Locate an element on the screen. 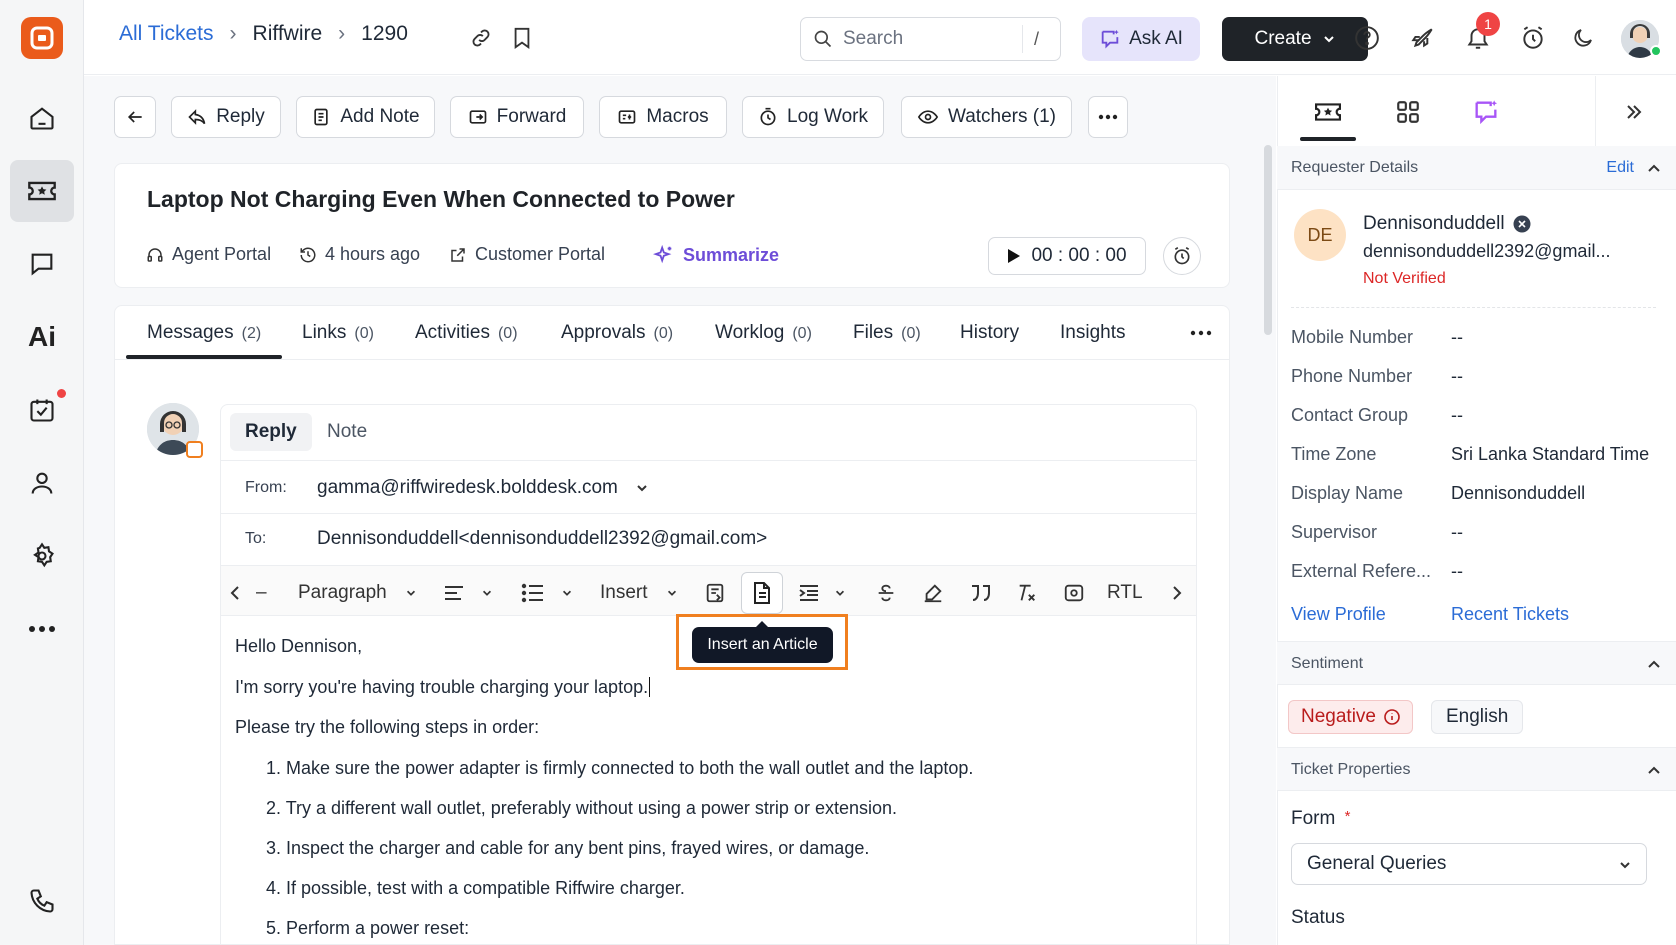 The height and width of the screenshot is (945, 1676). breadcrumb-all-tickets: All Tickets is located at coordinates (166, 34).